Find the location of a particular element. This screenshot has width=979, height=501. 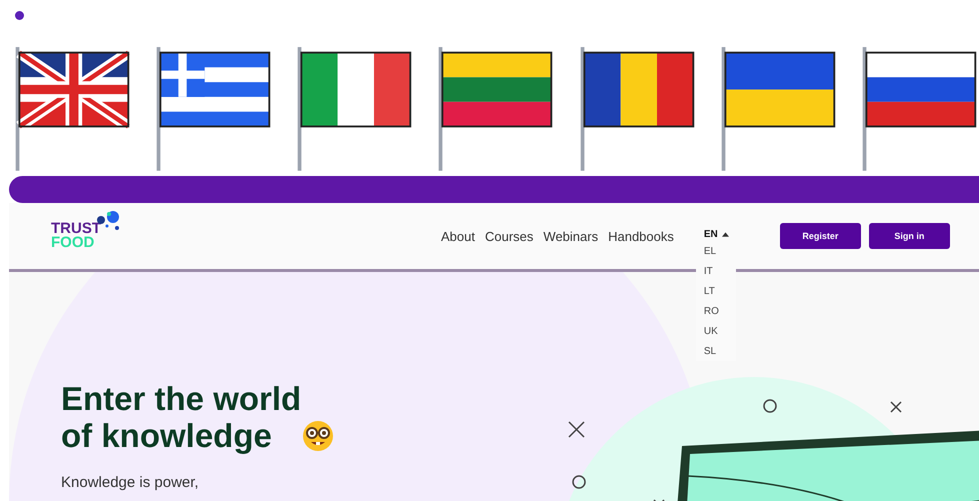

language-option: EN is located at coordinates (711, 234).